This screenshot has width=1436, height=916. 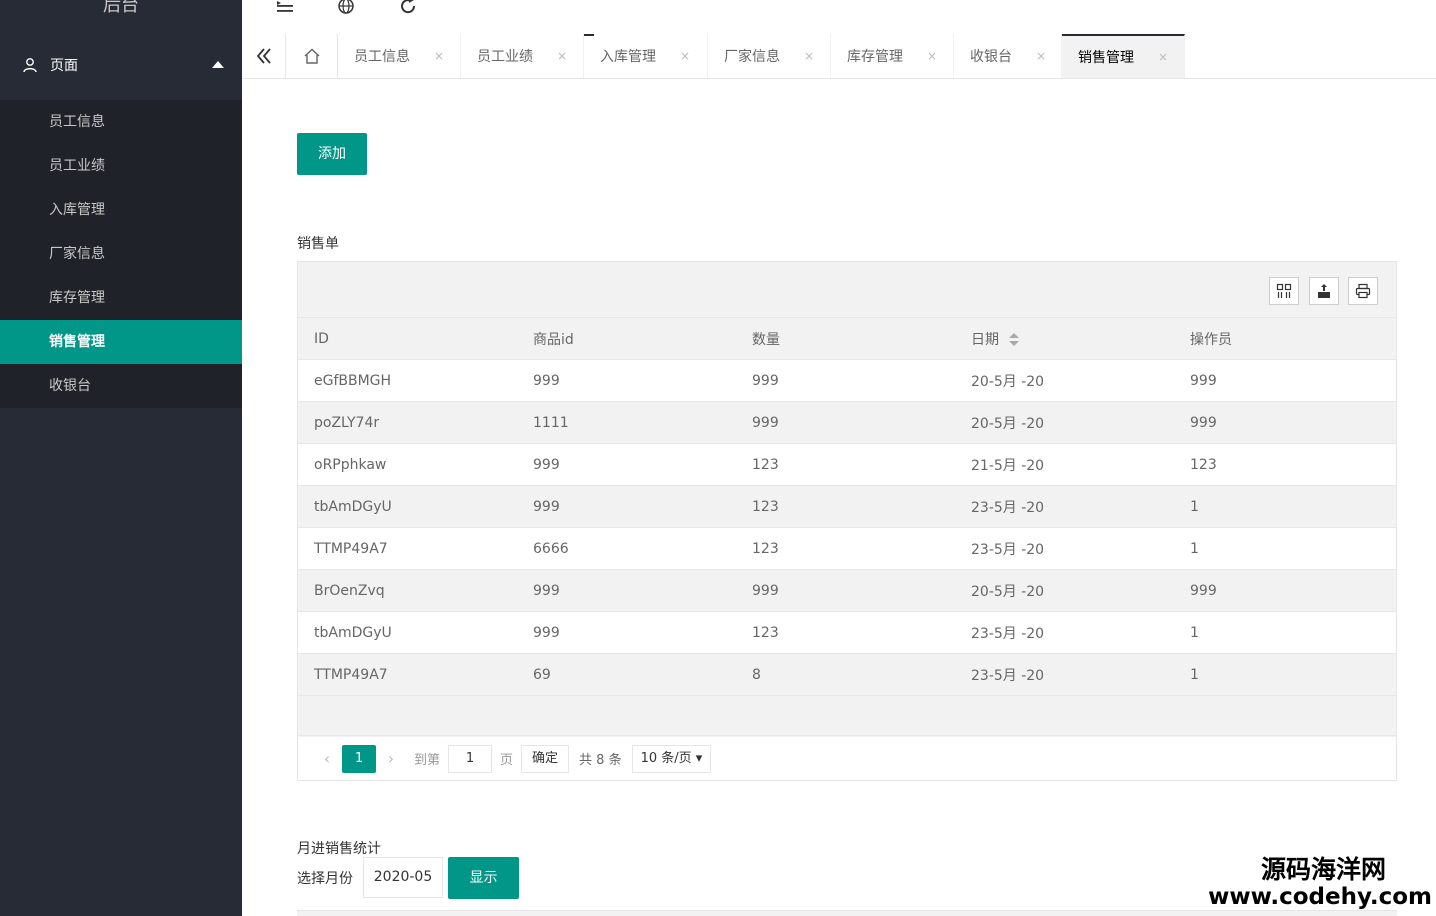 I want to click on goto-page-input: 1, so click(x=470, y=758).